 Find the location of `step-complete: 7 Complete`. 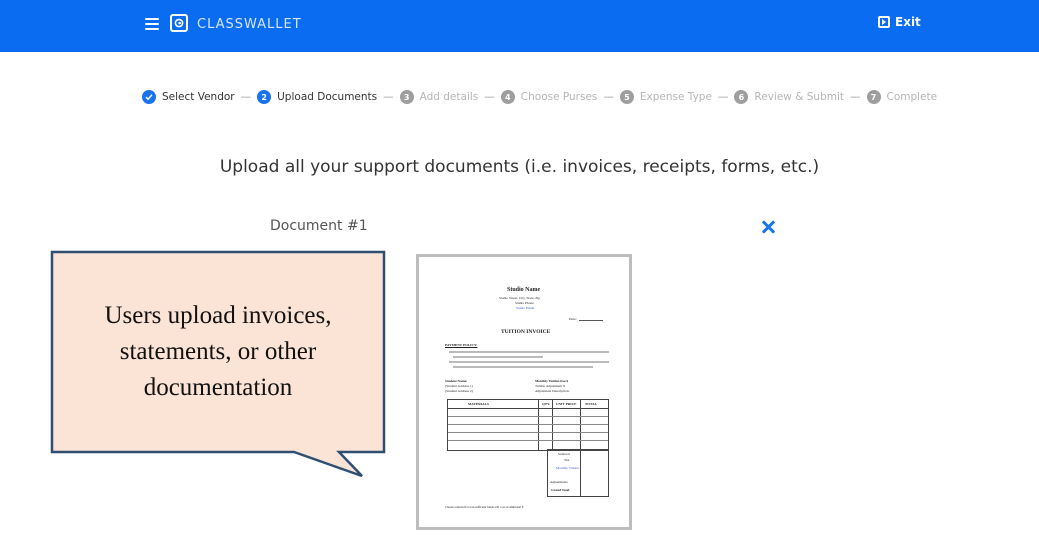

step-complete: 7 Complete is located at coordinates (902, 97).